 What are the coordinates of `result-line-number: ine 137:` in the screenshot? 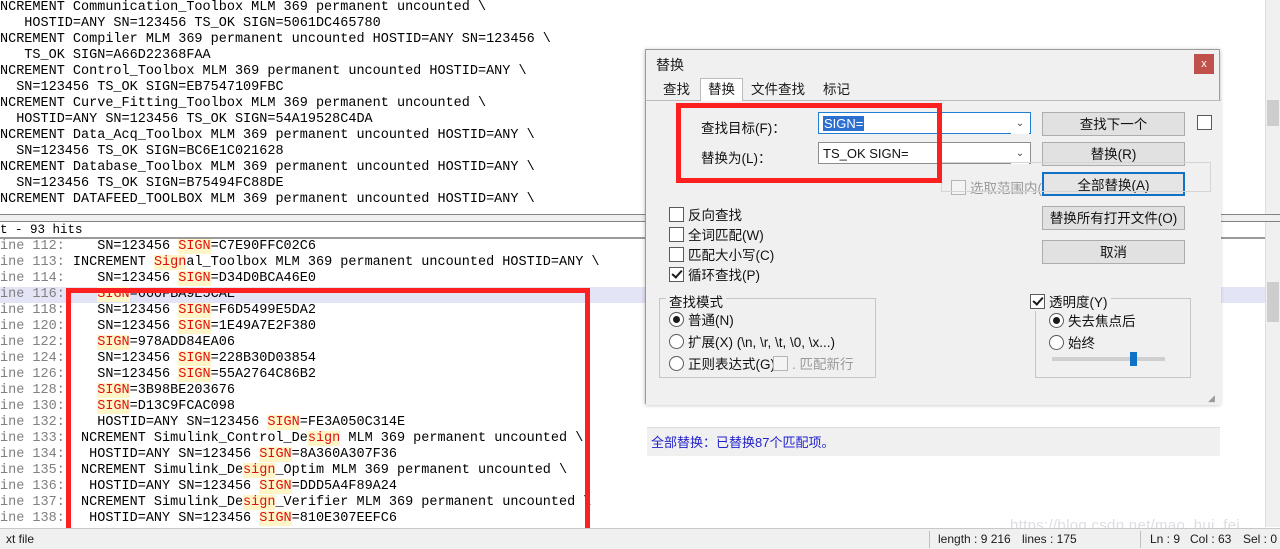 It's located at (32, 502).